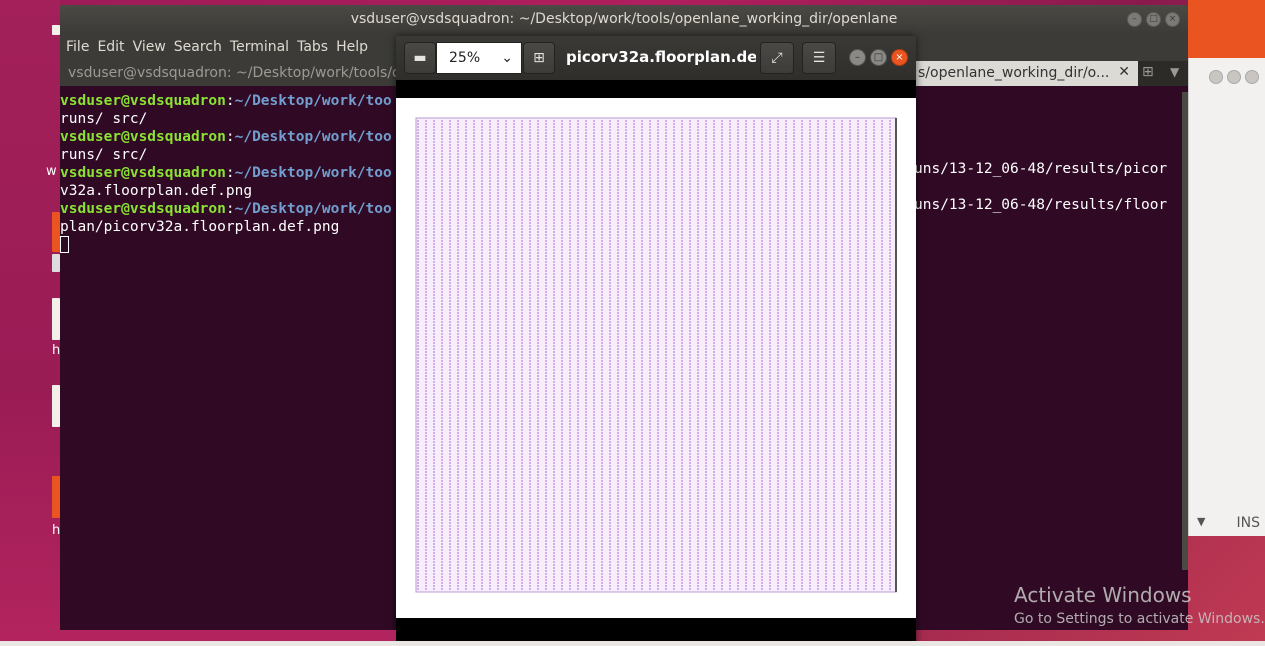  Describe the element at coordinates (507, 58) in the screenshot. I see `chevron-down-icon: ⌄` at that location.